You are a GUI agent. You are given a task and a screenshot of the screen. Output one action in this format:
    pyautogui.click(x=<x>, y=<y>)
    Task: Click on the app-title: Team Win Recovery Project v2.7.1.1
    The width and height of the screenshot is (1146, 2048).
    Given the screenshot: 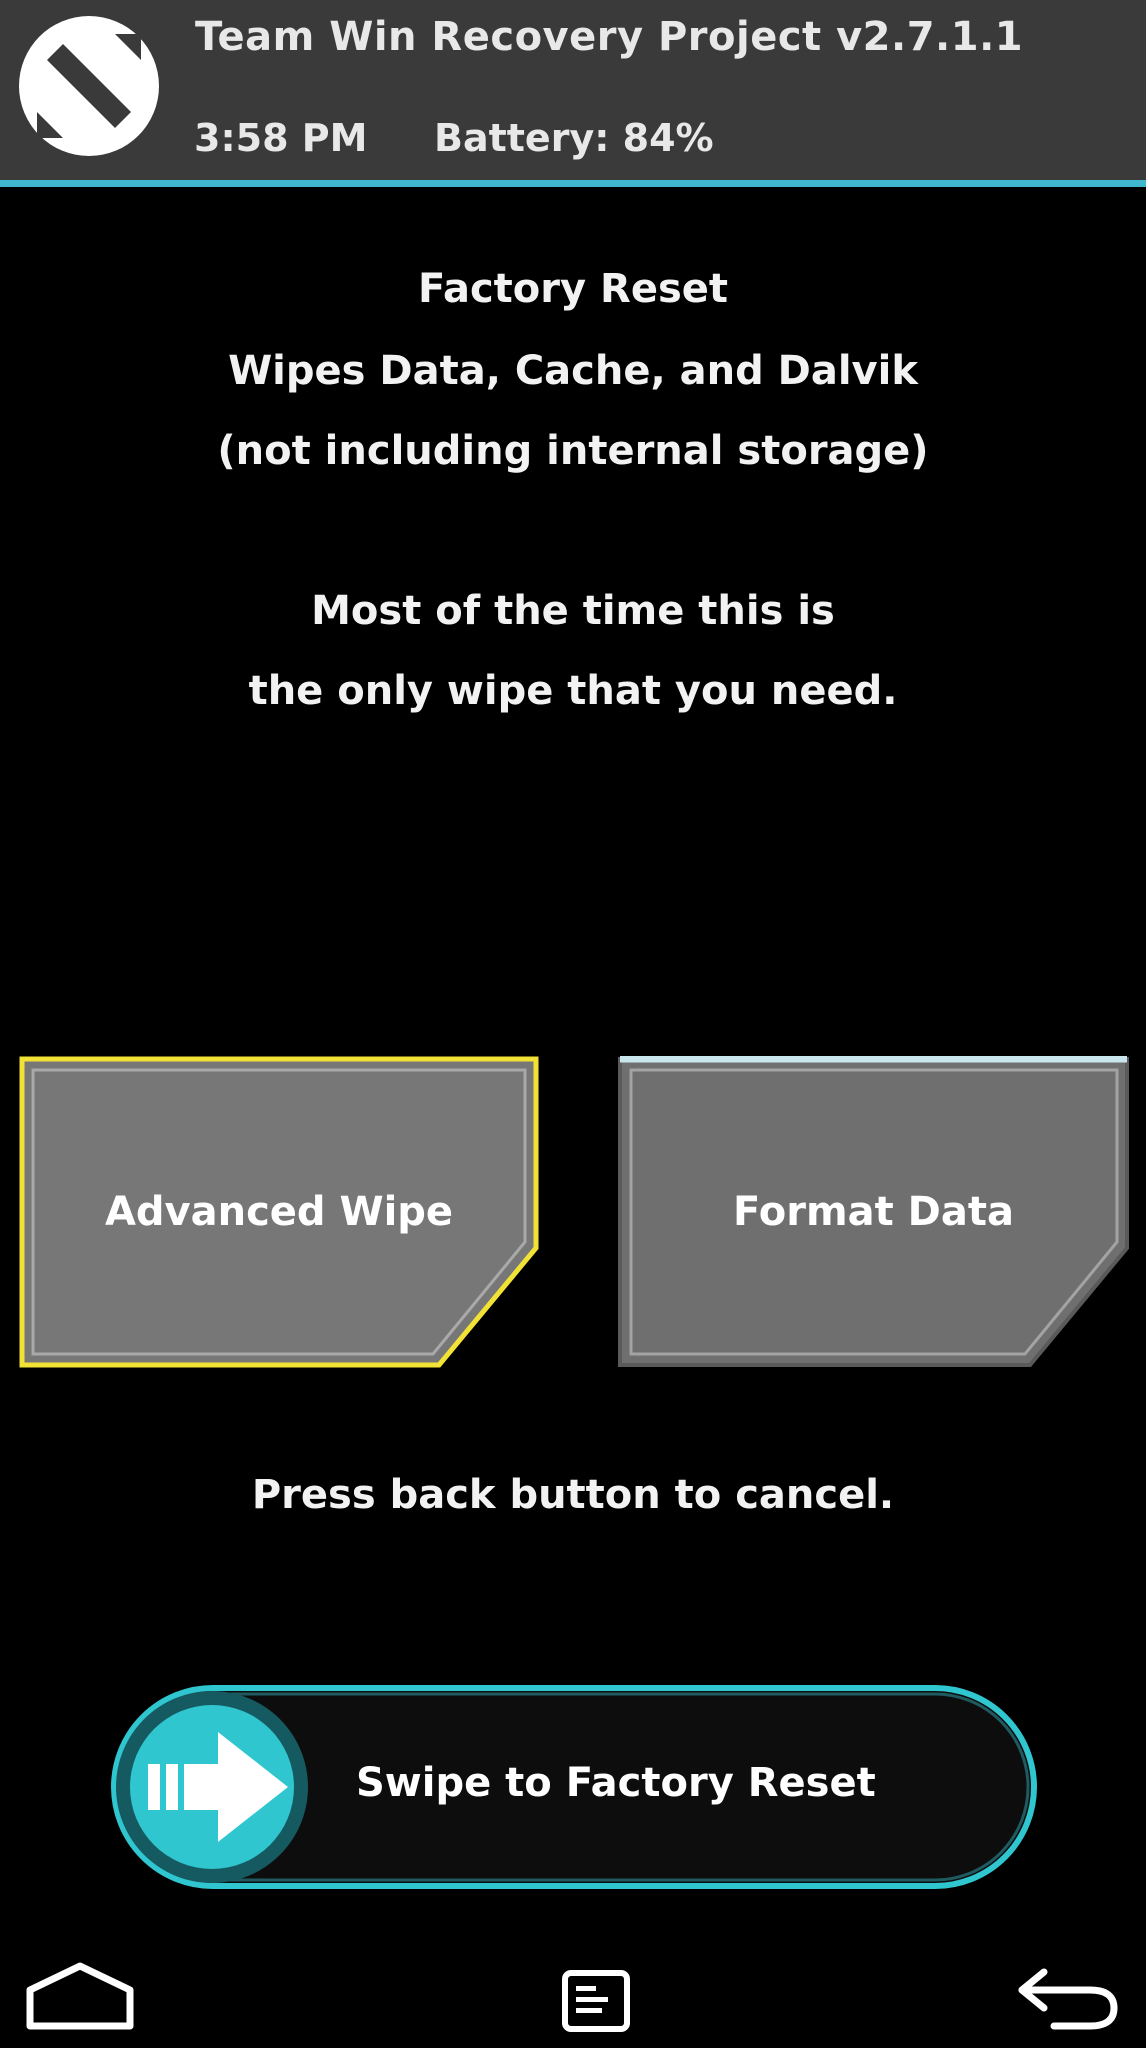 What is the action you would take?
    pyautogui.click(x=609, y=37)
    